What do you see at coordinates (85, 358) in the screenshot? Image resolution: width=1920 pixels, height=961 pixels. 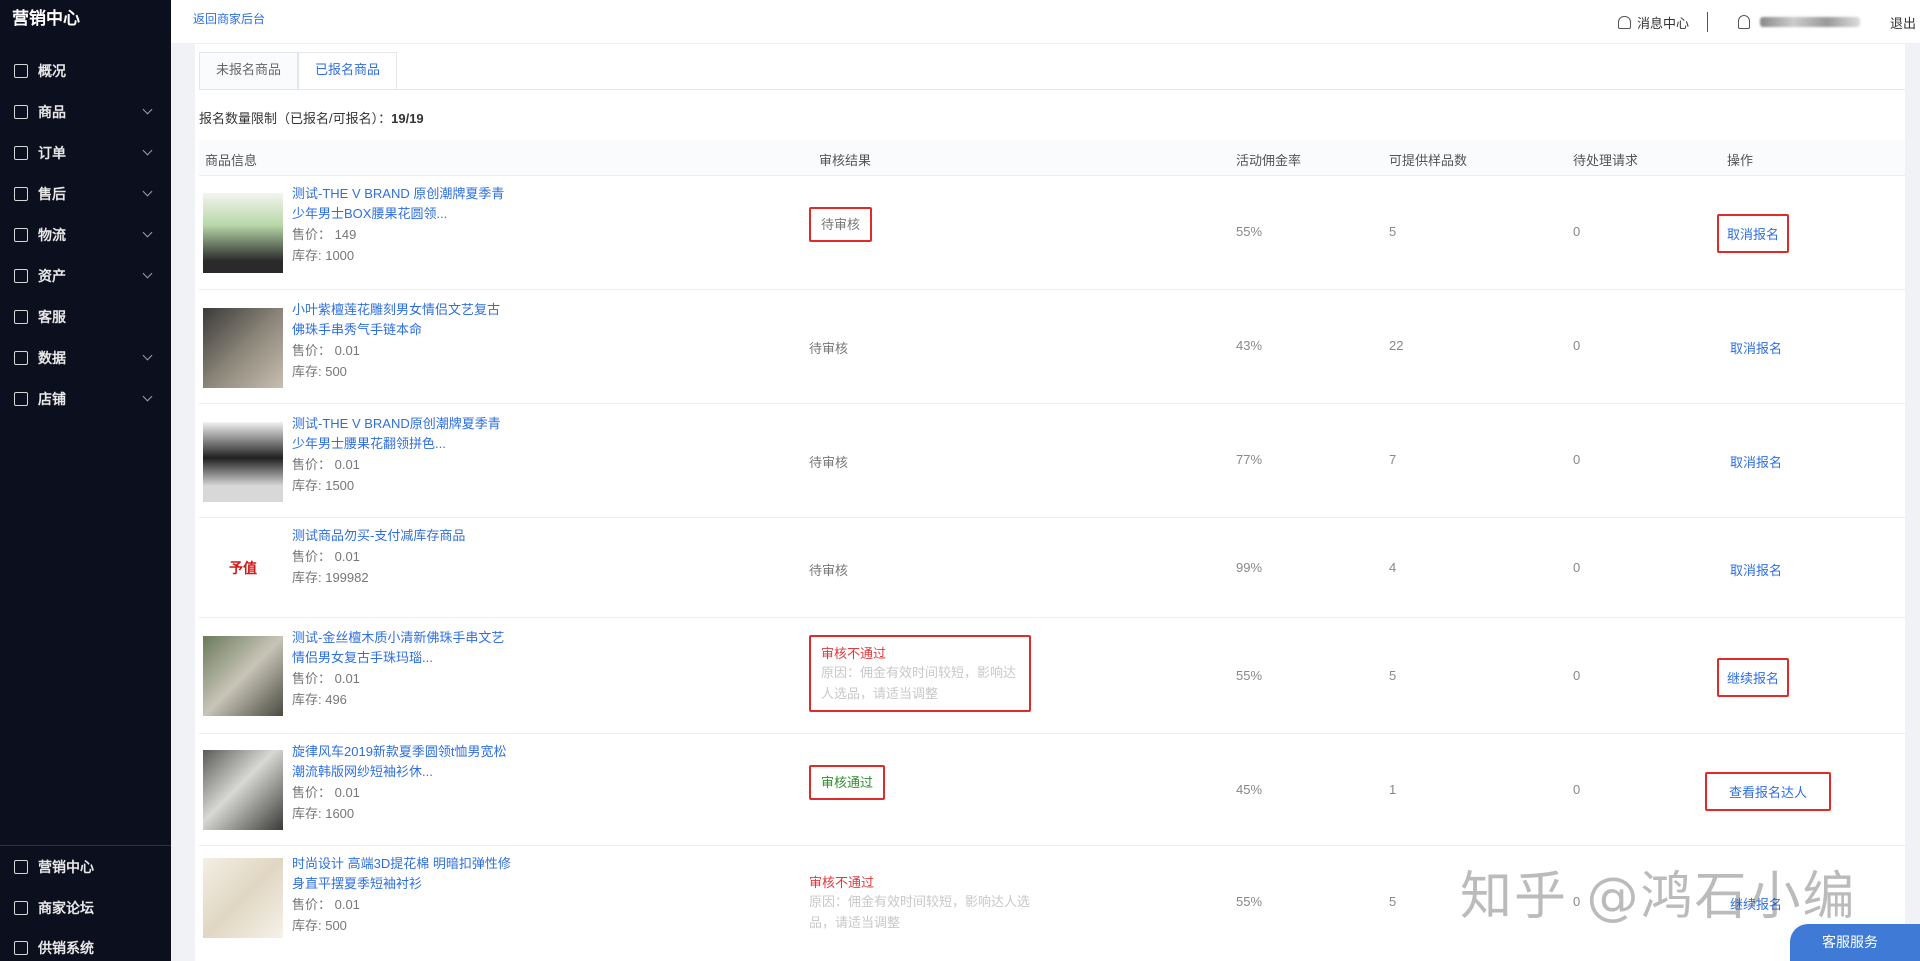 I see `sidebar-item-data: 数据` at bounding box center [85, 358].